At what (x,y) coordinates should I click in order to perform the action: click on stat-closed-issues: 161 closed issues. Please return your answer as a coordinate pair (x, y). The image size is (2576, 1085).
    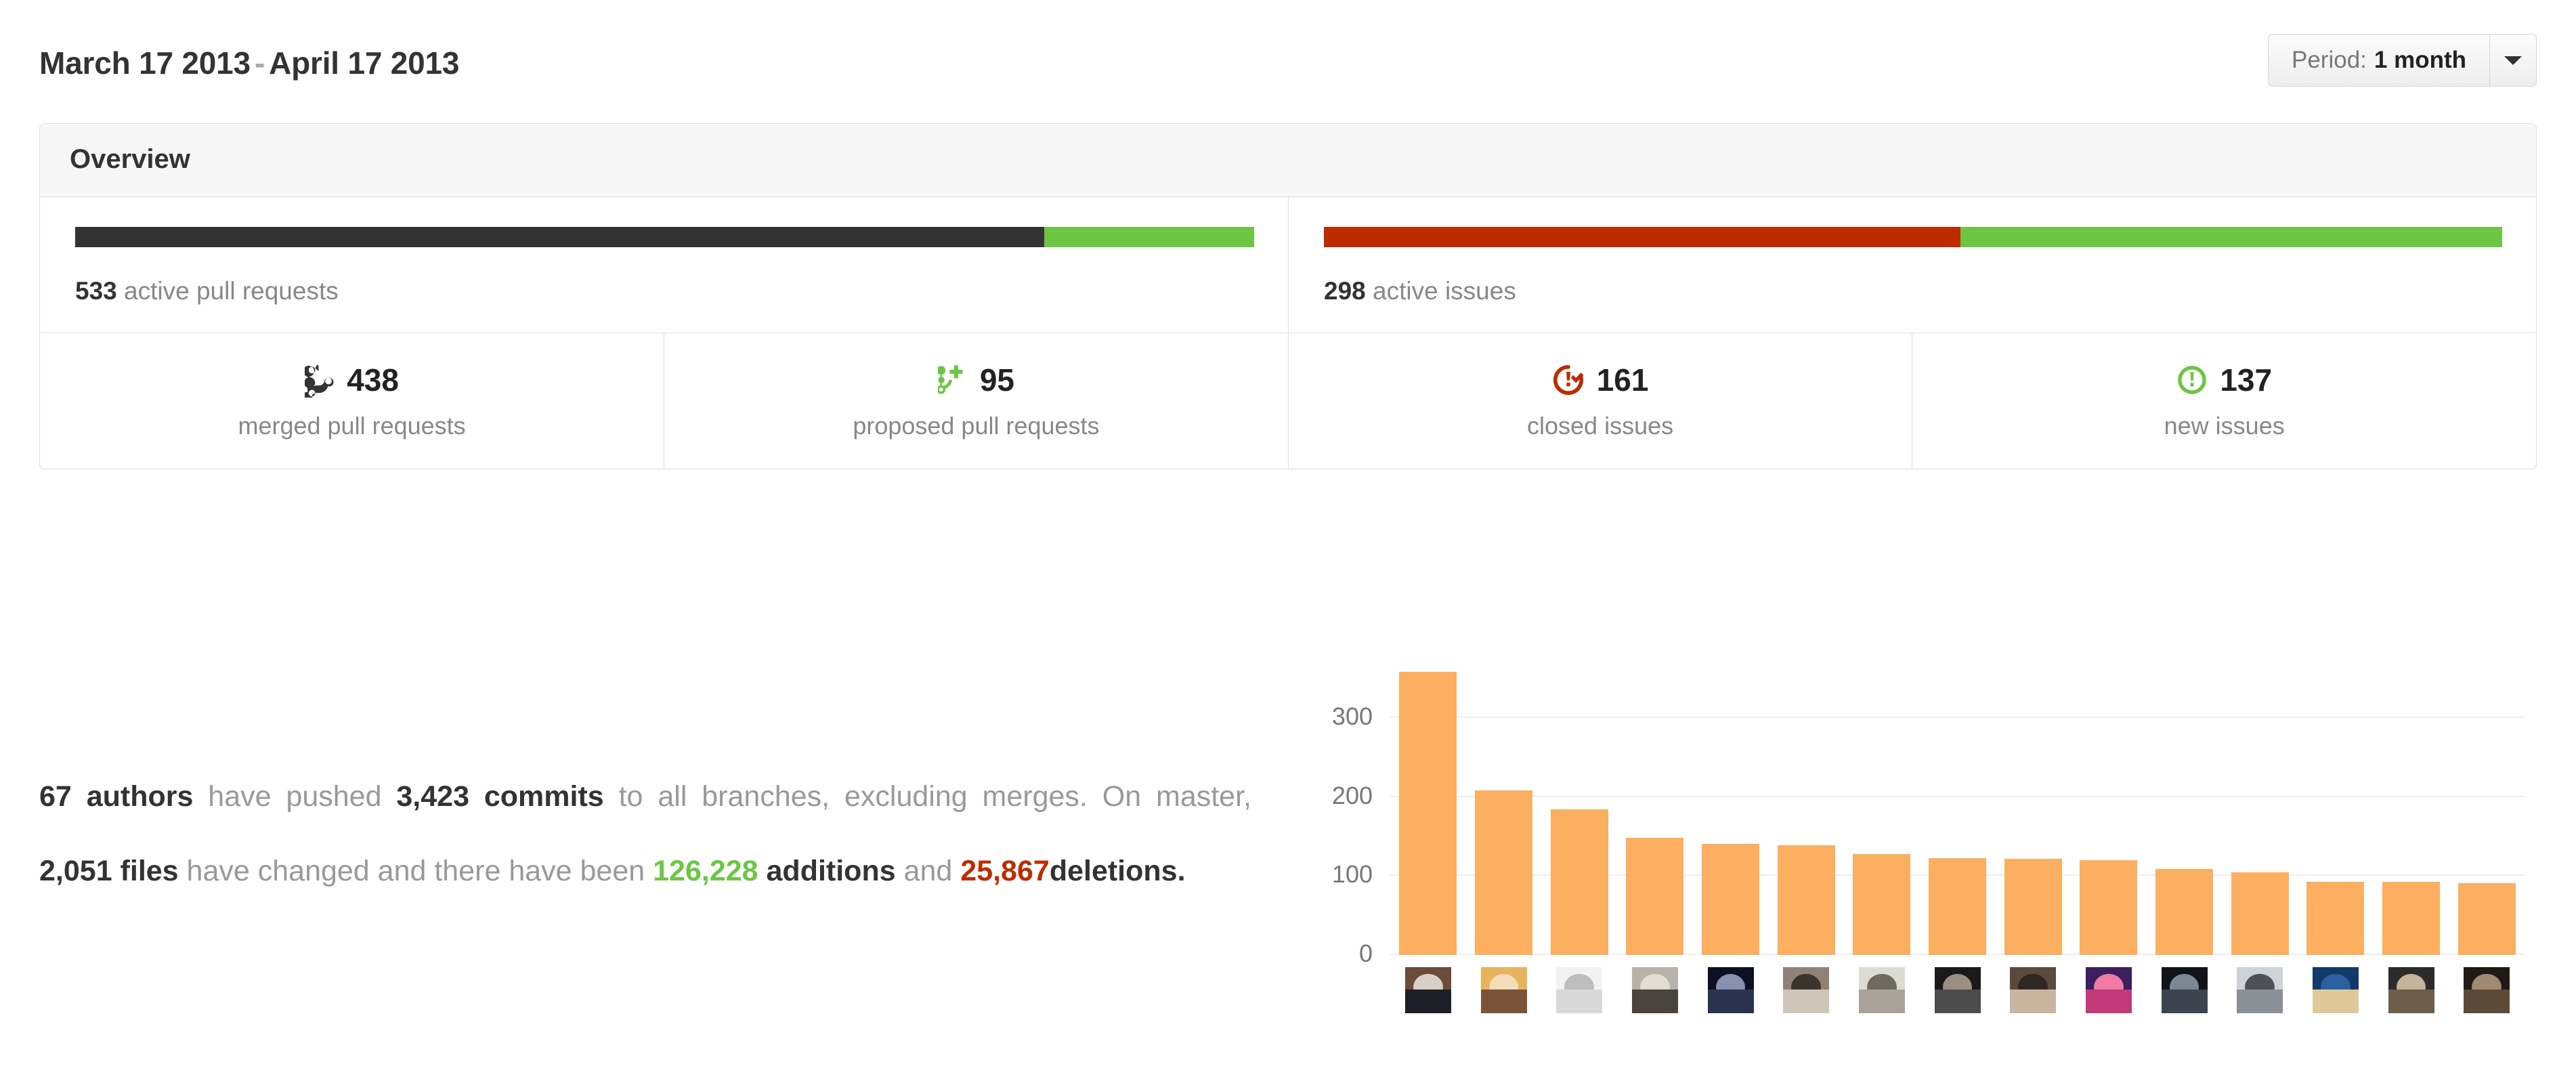
    Looking at the image, I should click on (1599, 401).